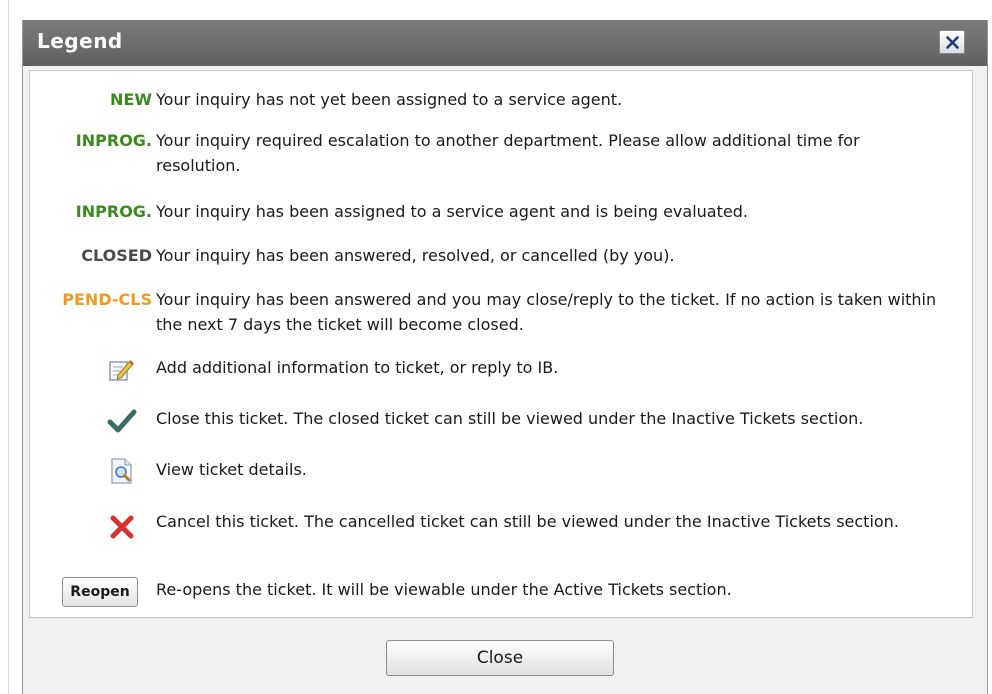  I want to click on status-key-pend-cls: PEND-CLS, so click(107, 299).